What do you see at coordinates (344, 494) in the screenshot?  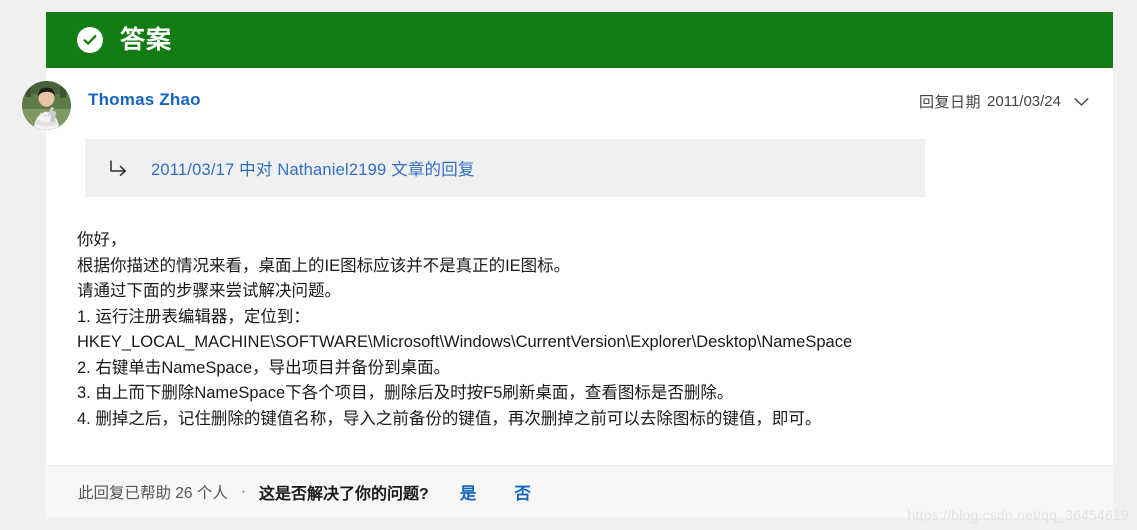 I see `solved-question-prompt: 这是否解决了你的问题?` at bounding box center [344, 494].